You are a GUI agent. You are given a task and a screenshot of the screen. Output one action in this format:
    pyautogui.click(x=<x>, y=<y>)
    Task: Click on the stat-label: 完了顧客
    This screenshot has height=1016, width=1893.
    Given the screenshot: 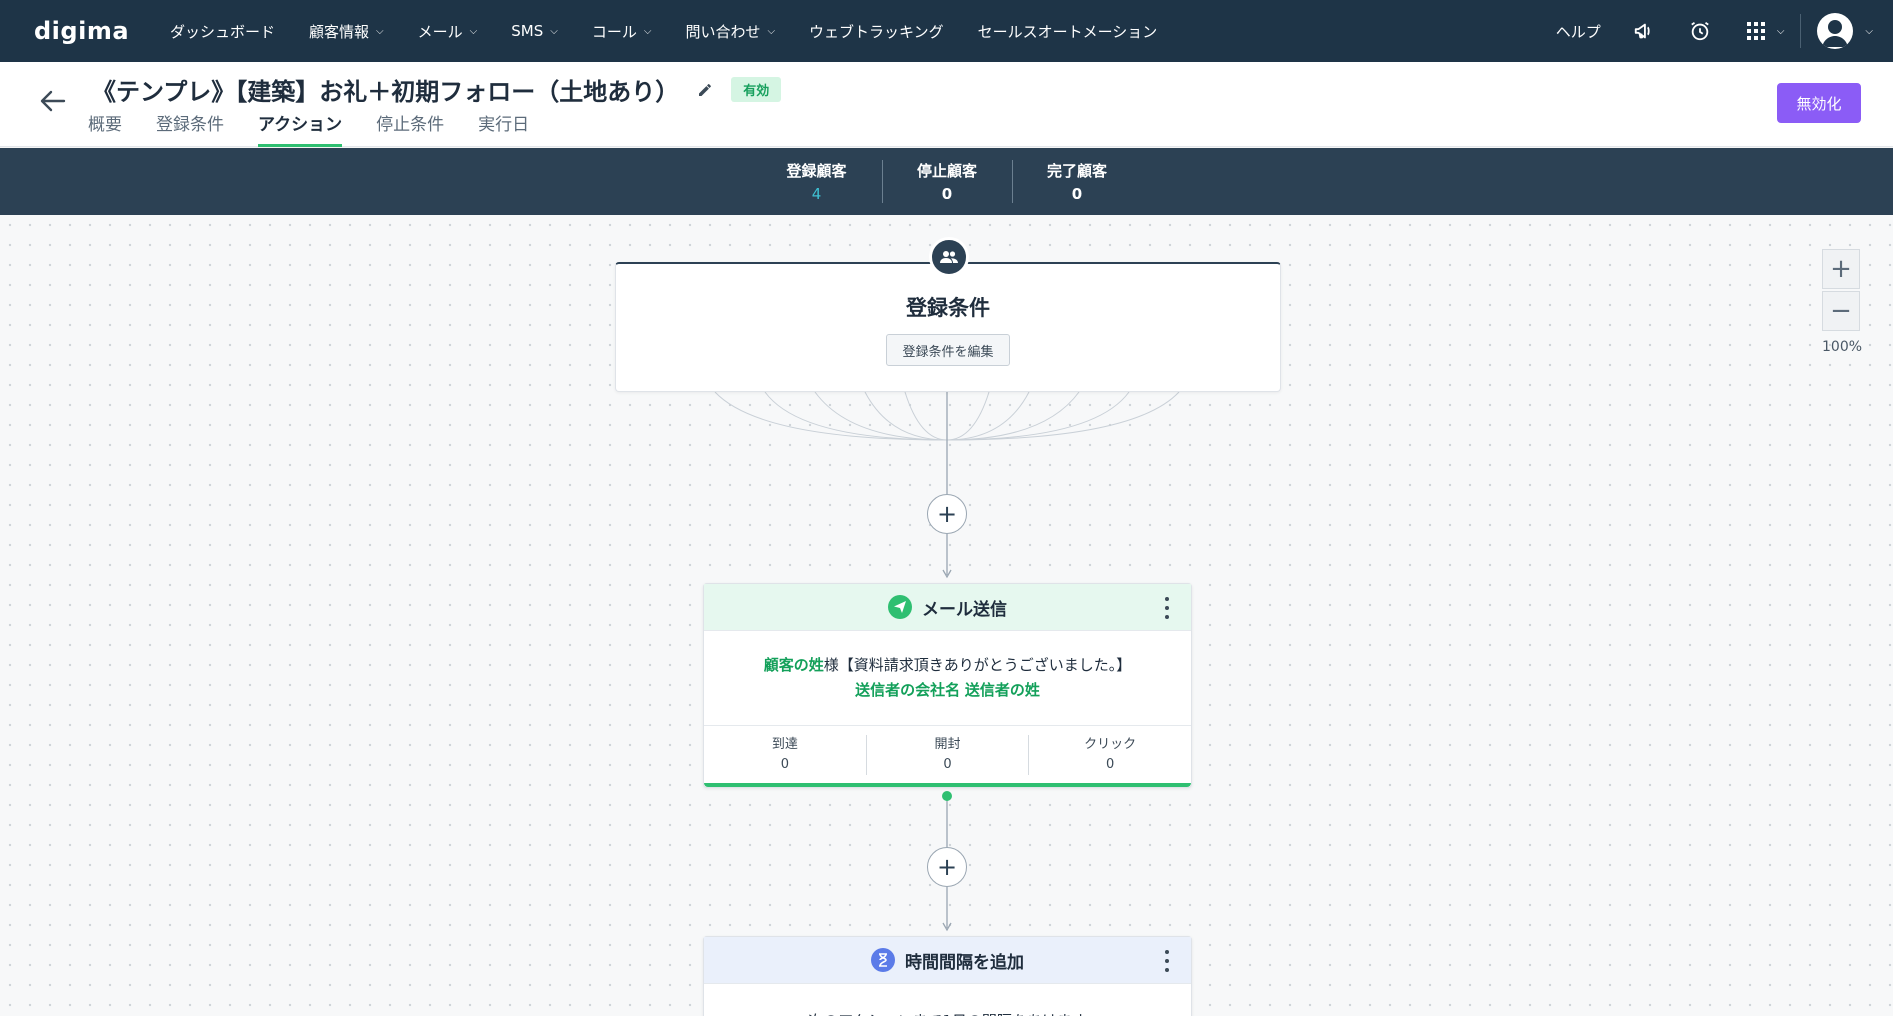 What is the action you would take?
    pyautogui.click(x=1076, y=171)
    